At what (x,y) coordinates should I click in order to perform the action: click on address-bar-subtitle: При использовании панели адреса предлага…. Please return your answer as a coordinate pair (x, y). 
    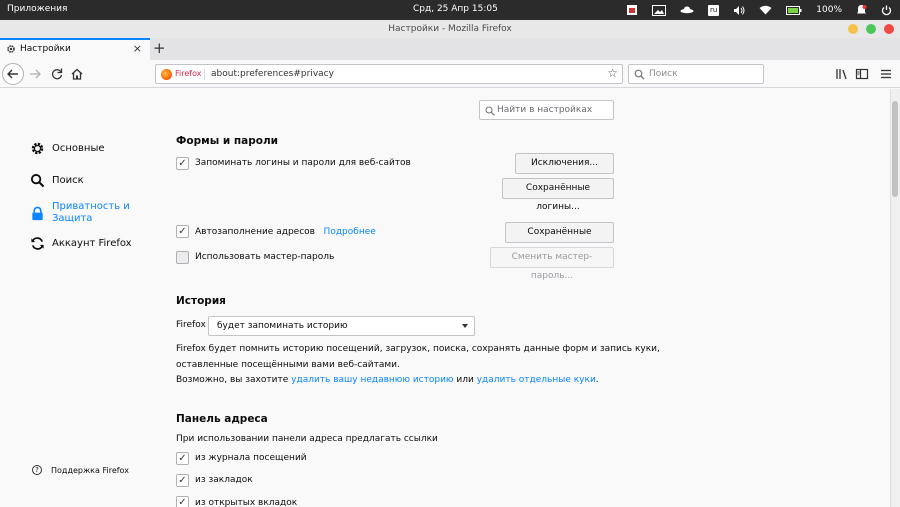
    Looking at the image, I should click on (307, 439).